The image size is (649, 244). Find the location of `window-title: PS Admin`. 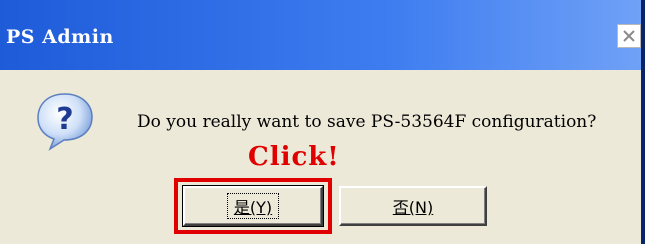

window-title: PS Admin is located at coordinates (60, 37).